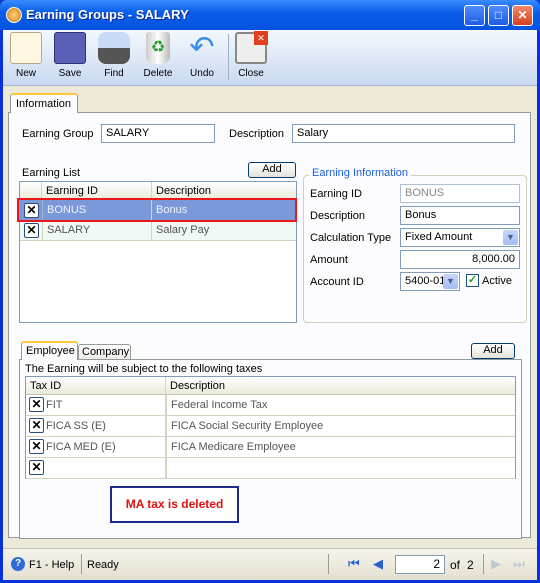  I want to click on close-form-icon: ✕, so click(251, 47).